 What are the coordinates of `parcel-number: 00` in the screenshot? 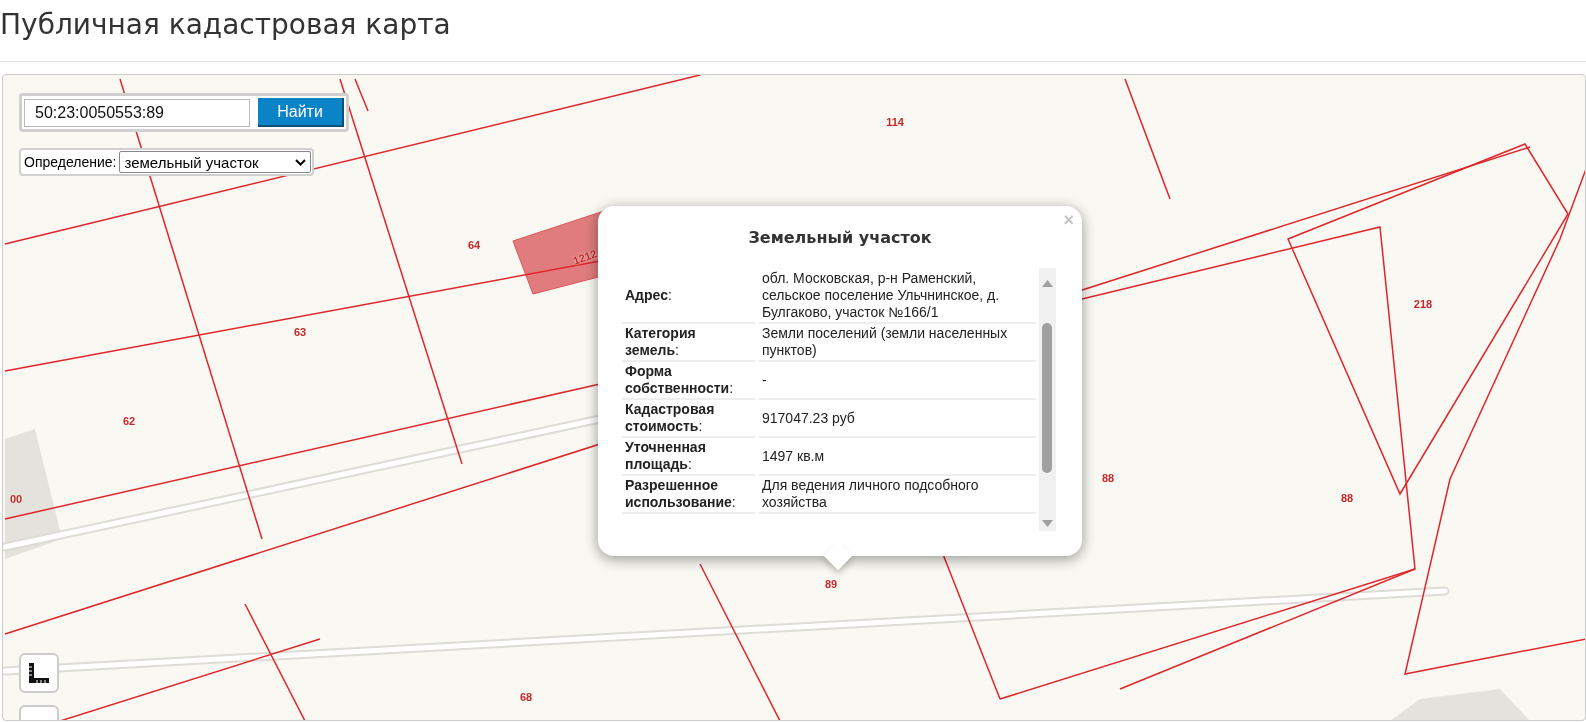 It's located at (16, 499).